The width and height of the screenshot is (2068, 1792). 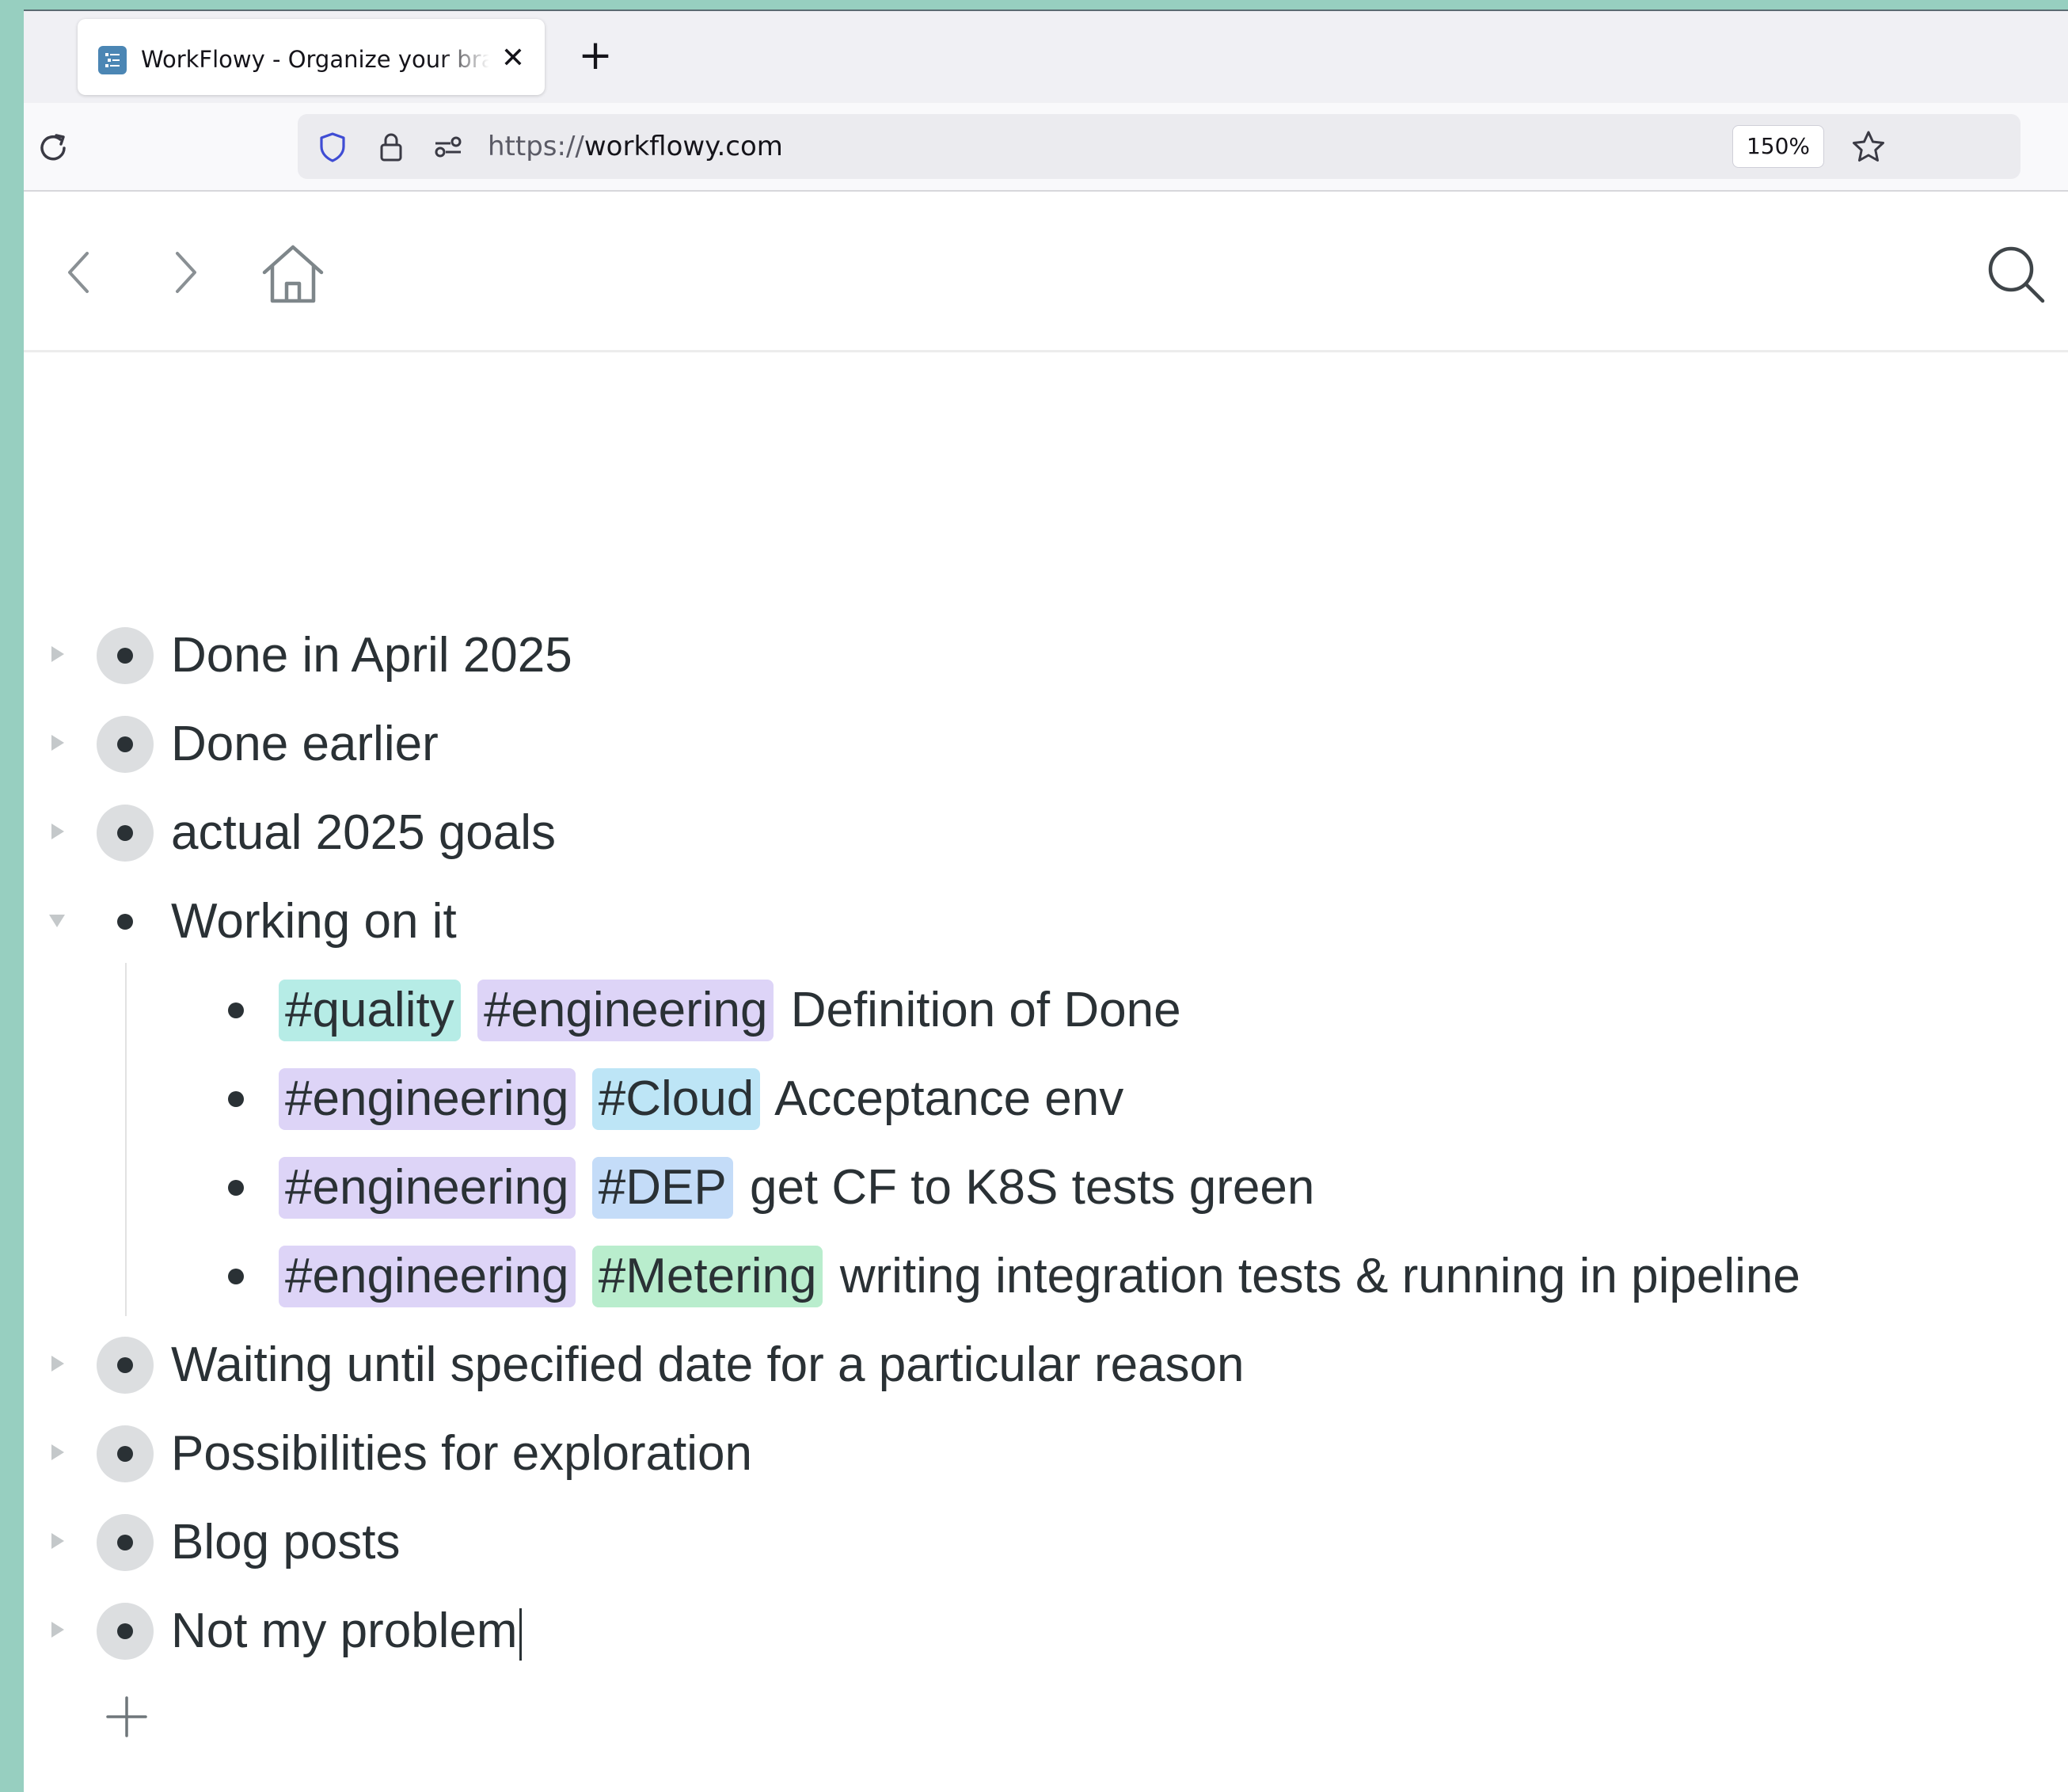 I want to click on item-text: #quality #engineering Definition of Done, so click(x=730, y=1010).